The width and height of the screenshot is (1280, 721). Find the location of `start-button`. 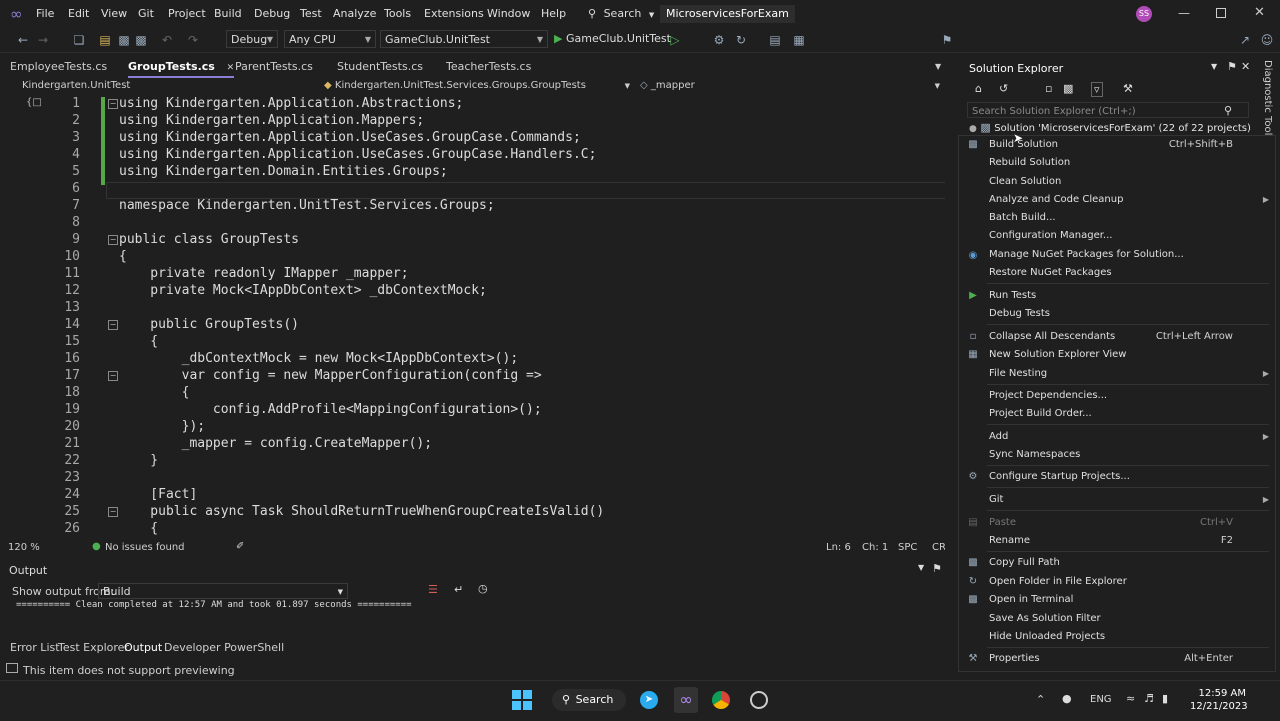

start-button is located at coordinates (522, 700).